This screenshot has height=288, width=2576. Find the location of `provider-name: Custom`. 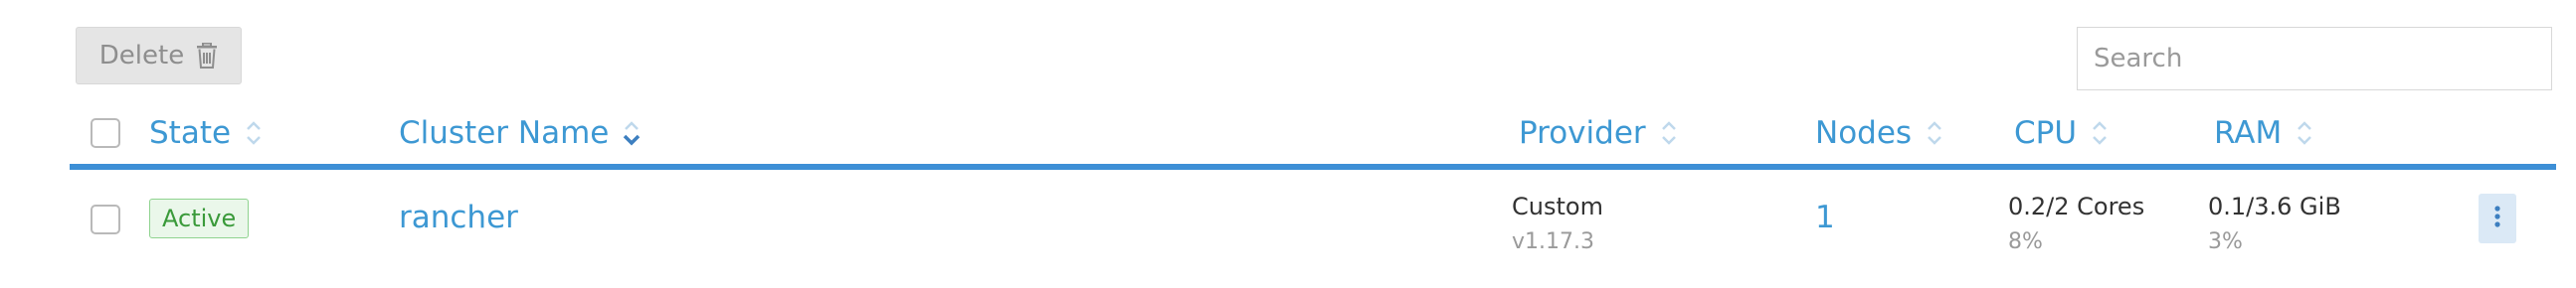

provider-name: Custom is located at coordinates (1557, 206).